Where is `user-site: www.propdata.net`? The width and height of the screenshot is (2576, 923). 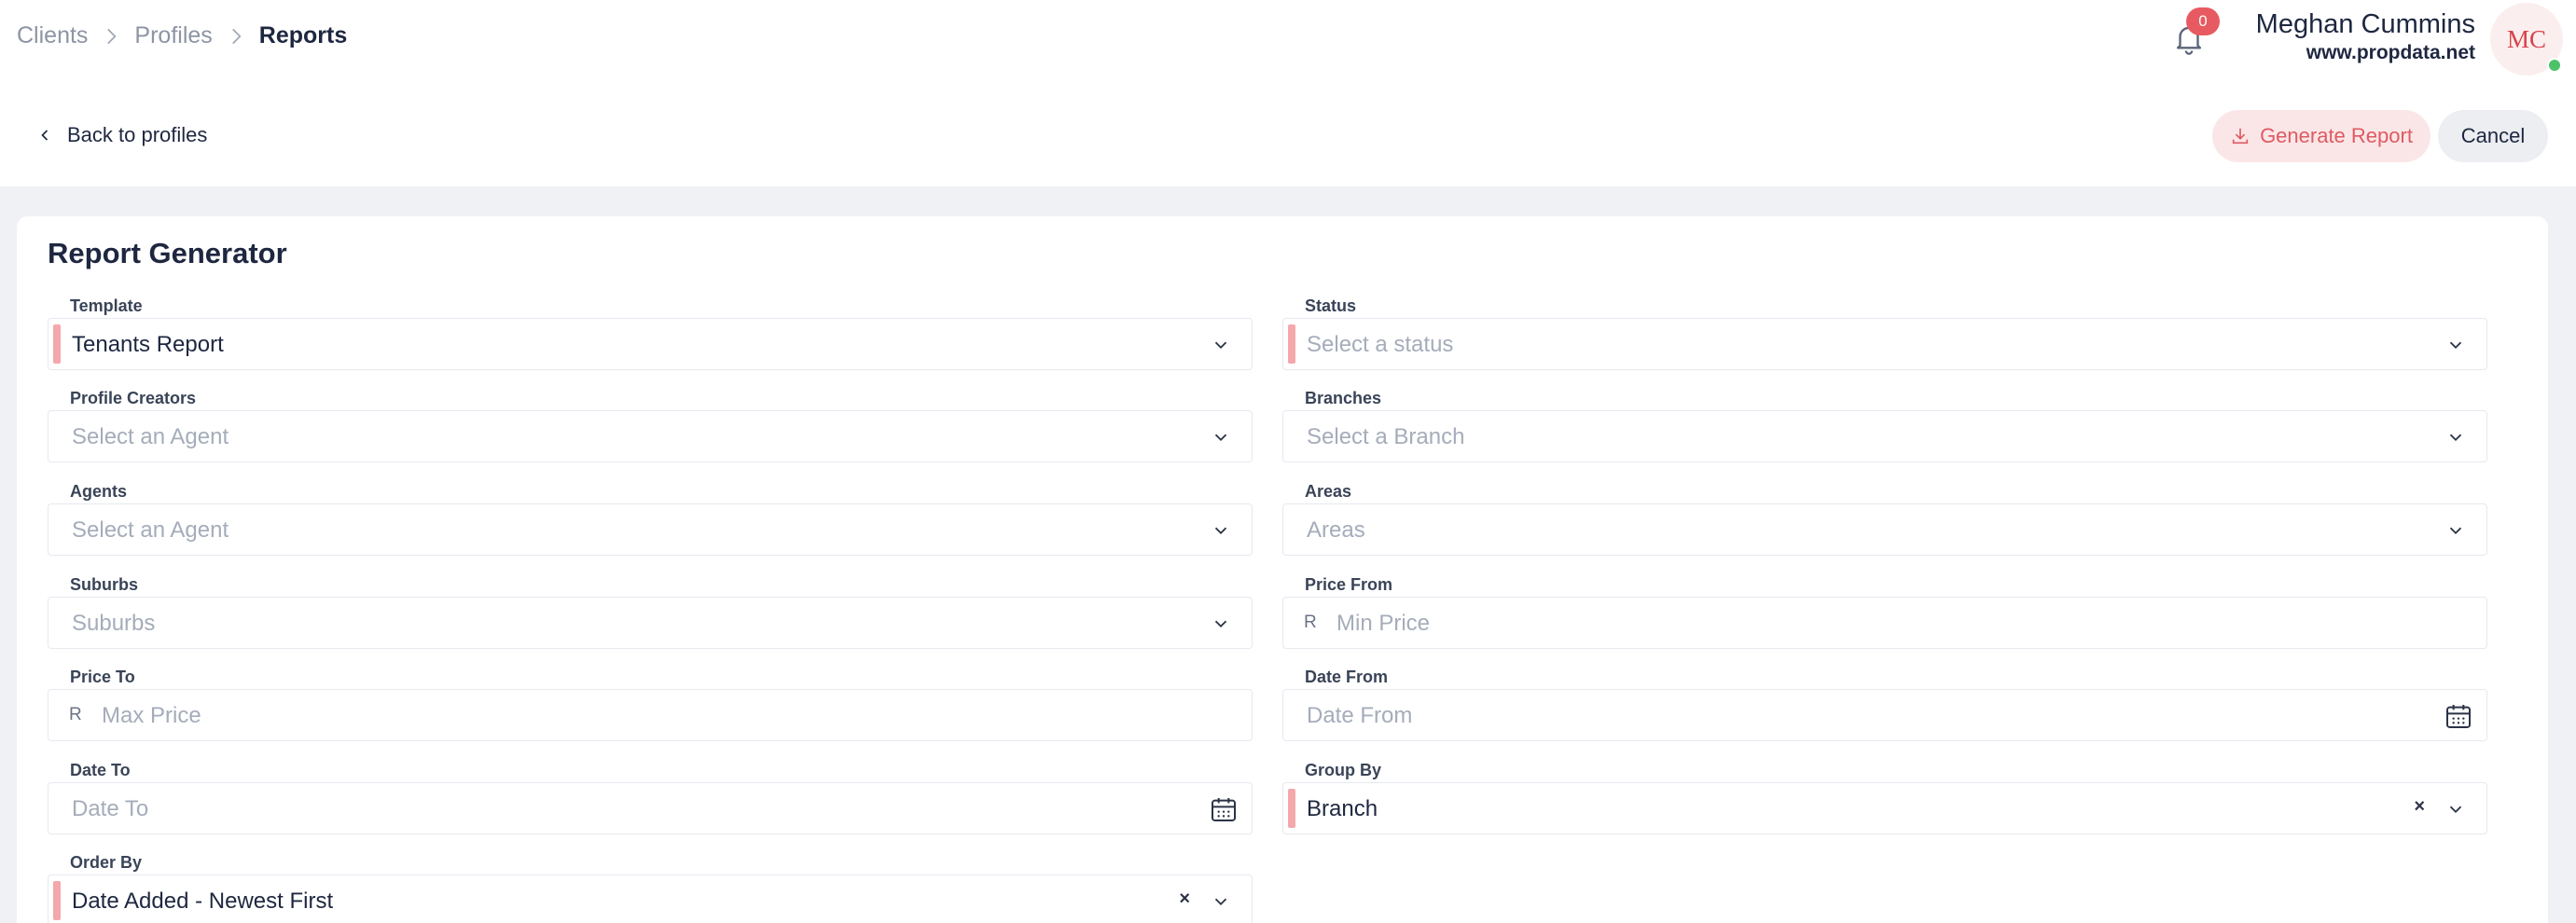
user-site: www.propdata.net is located at coordinates (2390, 52).